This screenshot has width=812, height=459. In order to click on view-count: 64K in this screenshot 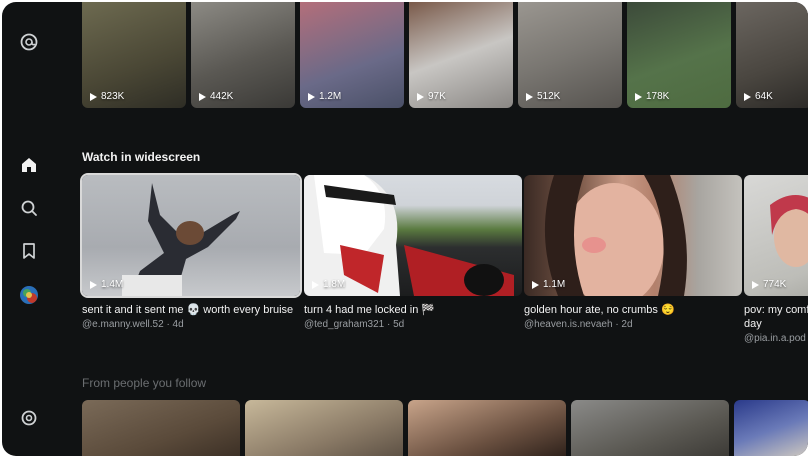, I will do `click(758, 96)`.